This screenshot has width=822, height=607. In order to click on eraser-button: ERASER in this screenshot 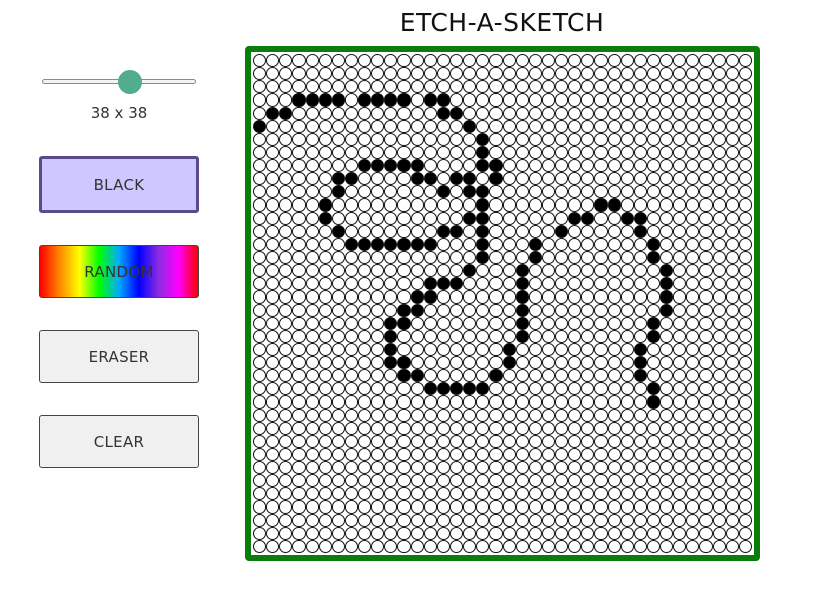, I will do `click(119, 356)`.